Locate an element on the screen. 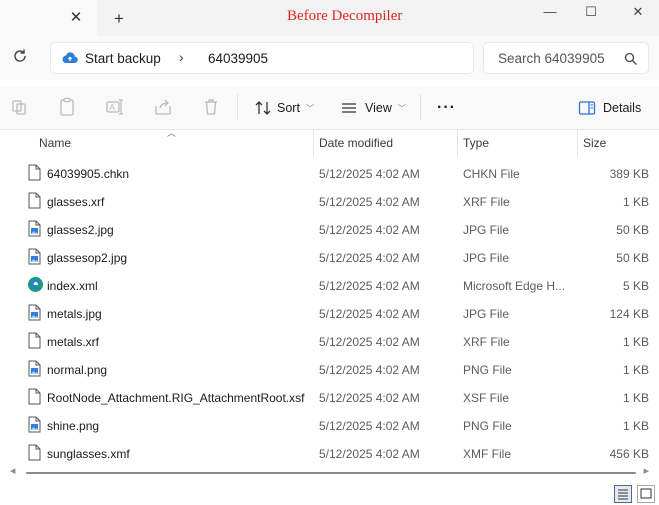  file-name: glasses2.jpg is located at coordinates (80, 230).